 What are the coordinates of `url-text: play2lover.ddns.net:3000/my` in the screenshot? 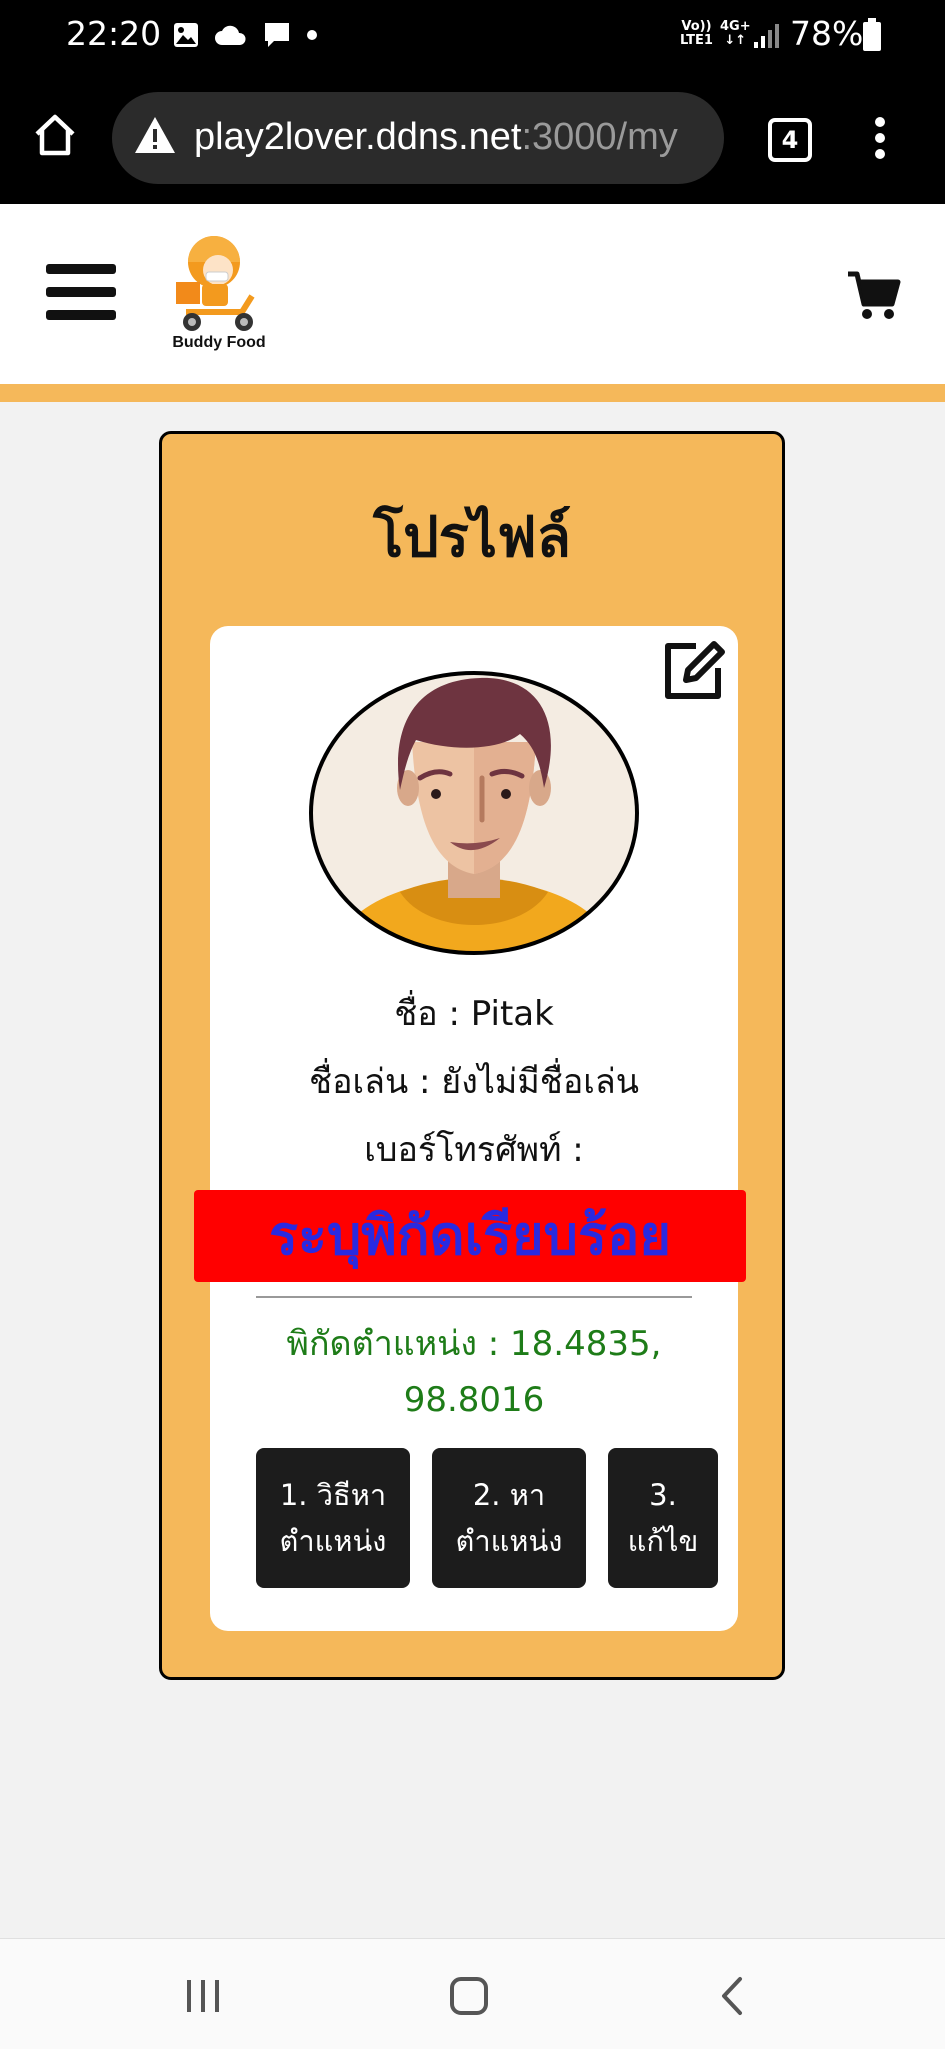 It's located at (436, 137).